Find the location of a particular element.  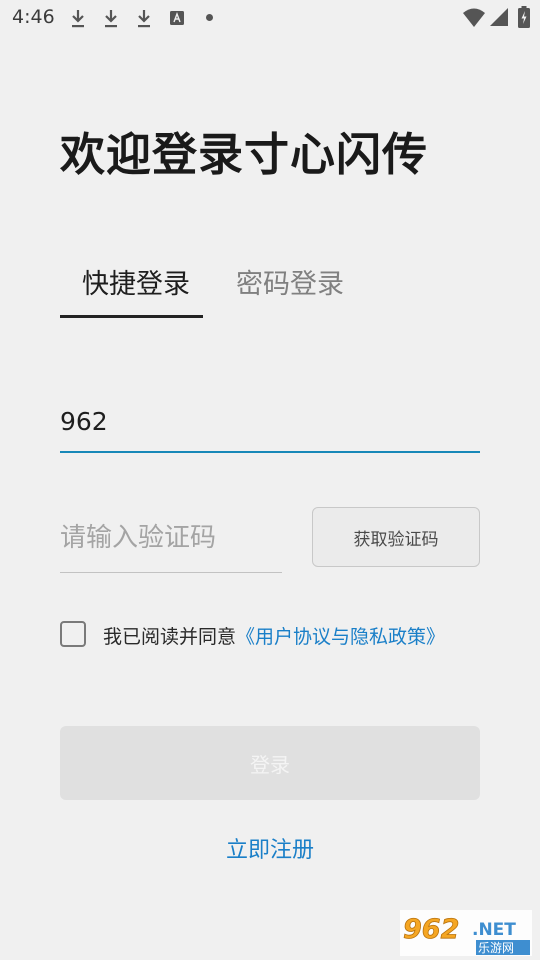

agreement-label: 我已阅读并同意 is located at coordinates (170, 637).